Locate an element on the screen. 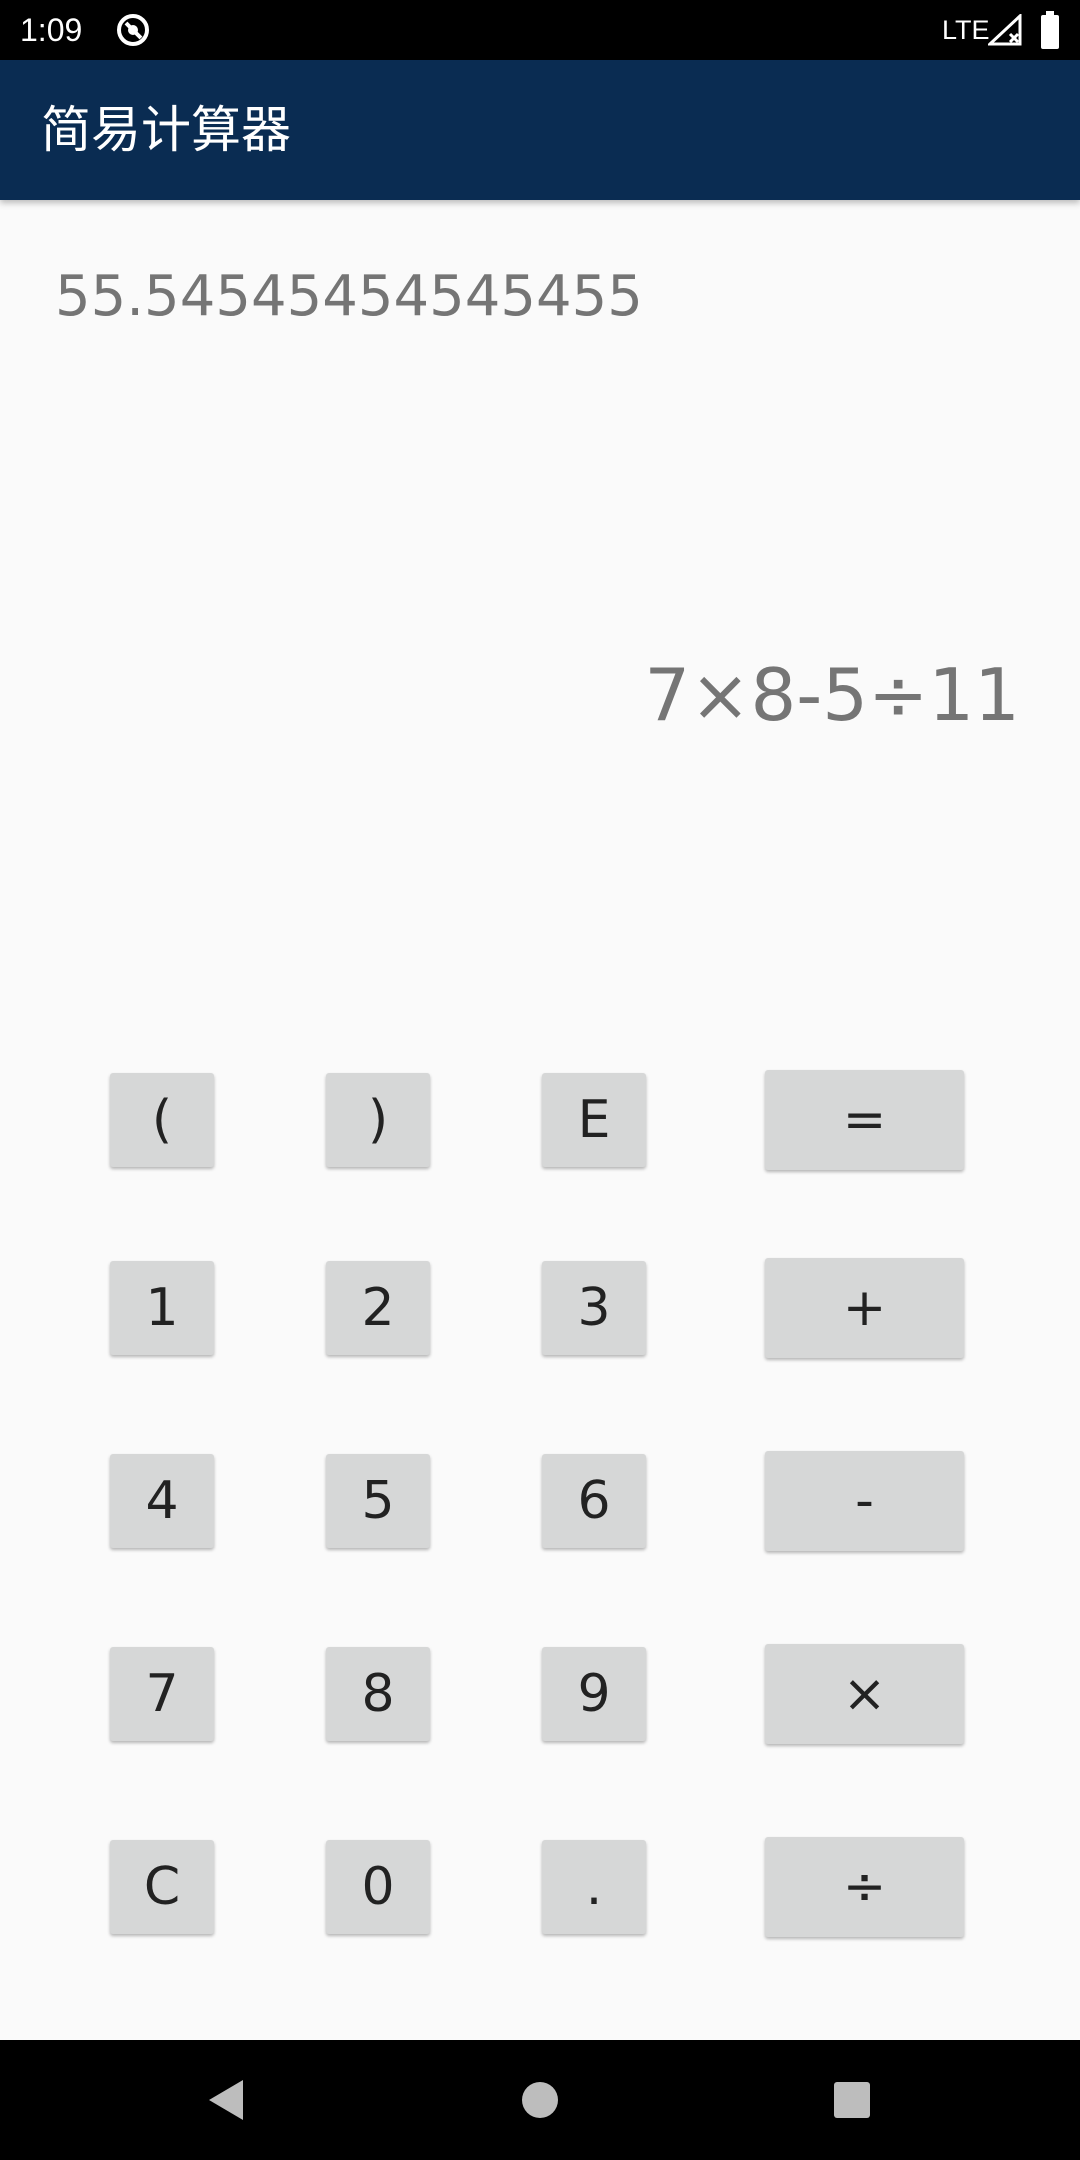  key-3: 3 is located at coordinates (594, 1308).